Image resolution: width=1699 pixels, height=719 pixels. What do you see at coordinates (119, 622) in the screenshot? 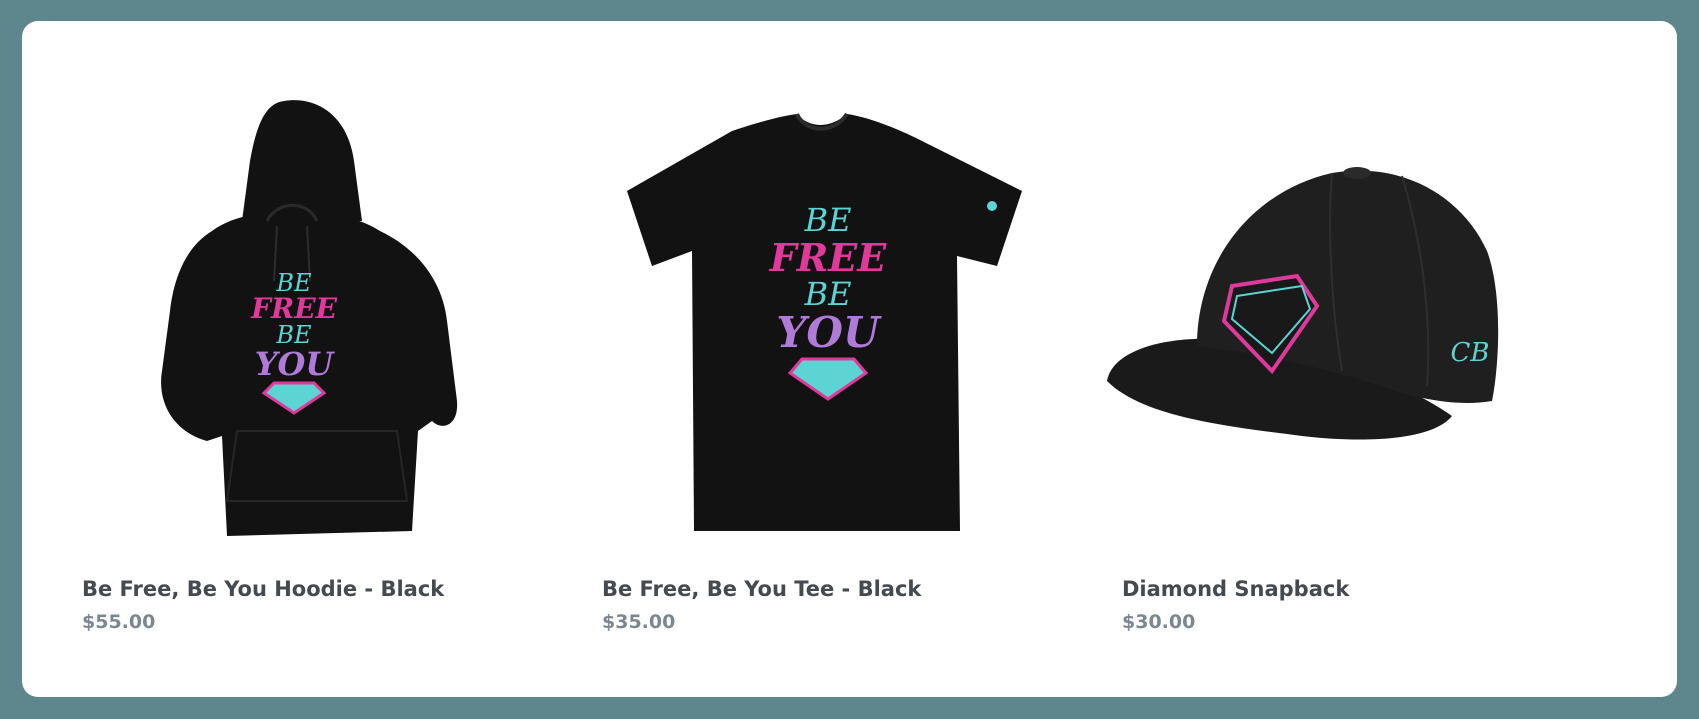
I see `product-price: $55.00` at bounding box center [119, 622].